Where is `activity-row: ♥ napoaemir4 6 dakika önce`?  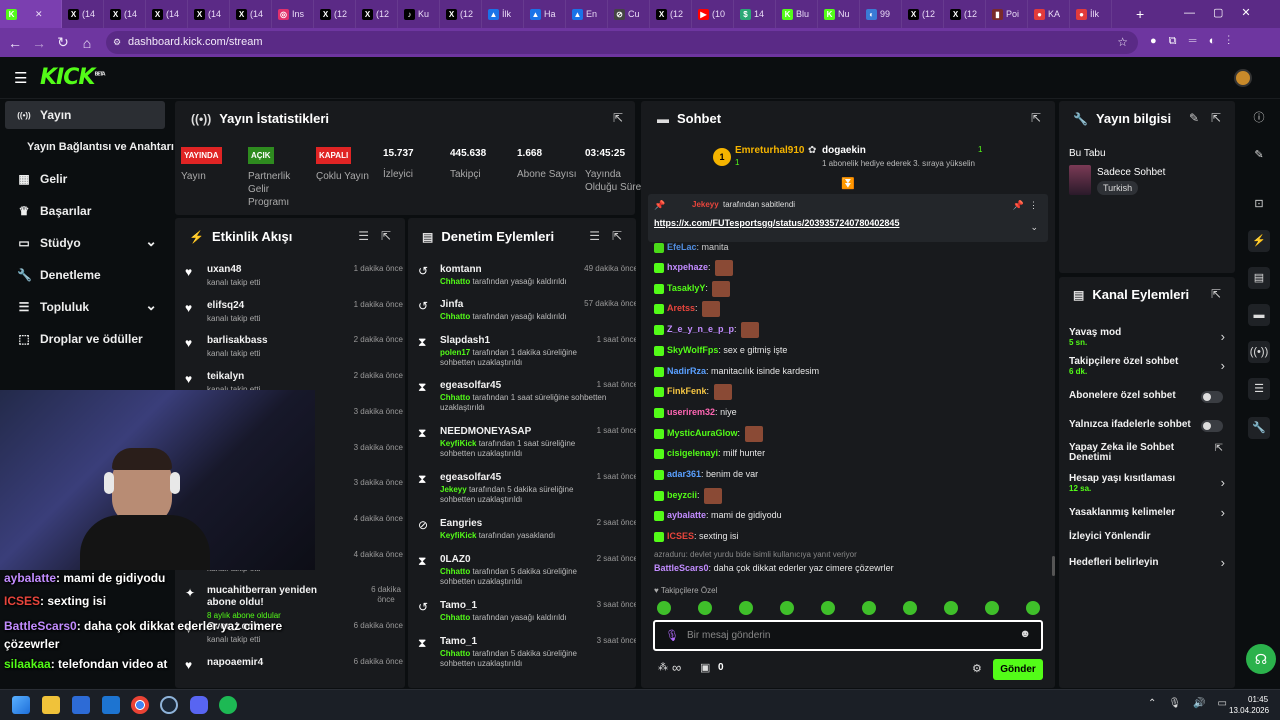
activity-row: ♥ napoaemir4 6 dakika önce is located at coordinates (293, 672).